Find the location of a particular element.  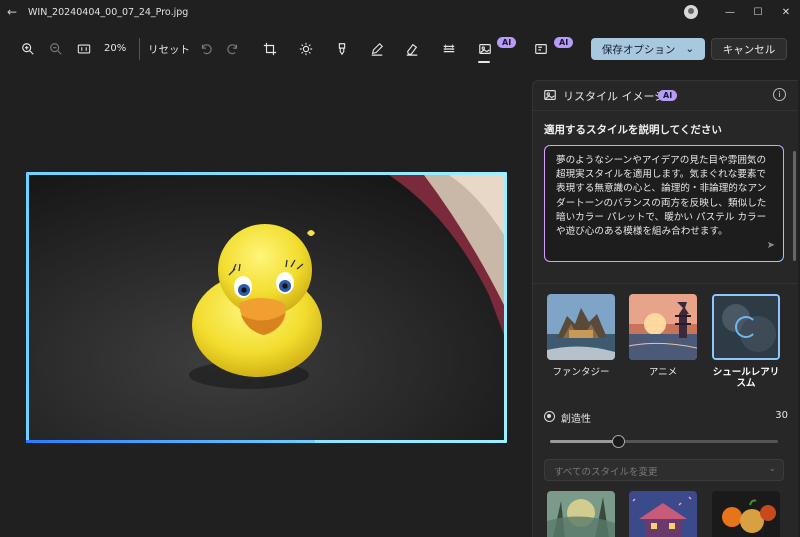

undo-icon is located at coordinates (206, 49).